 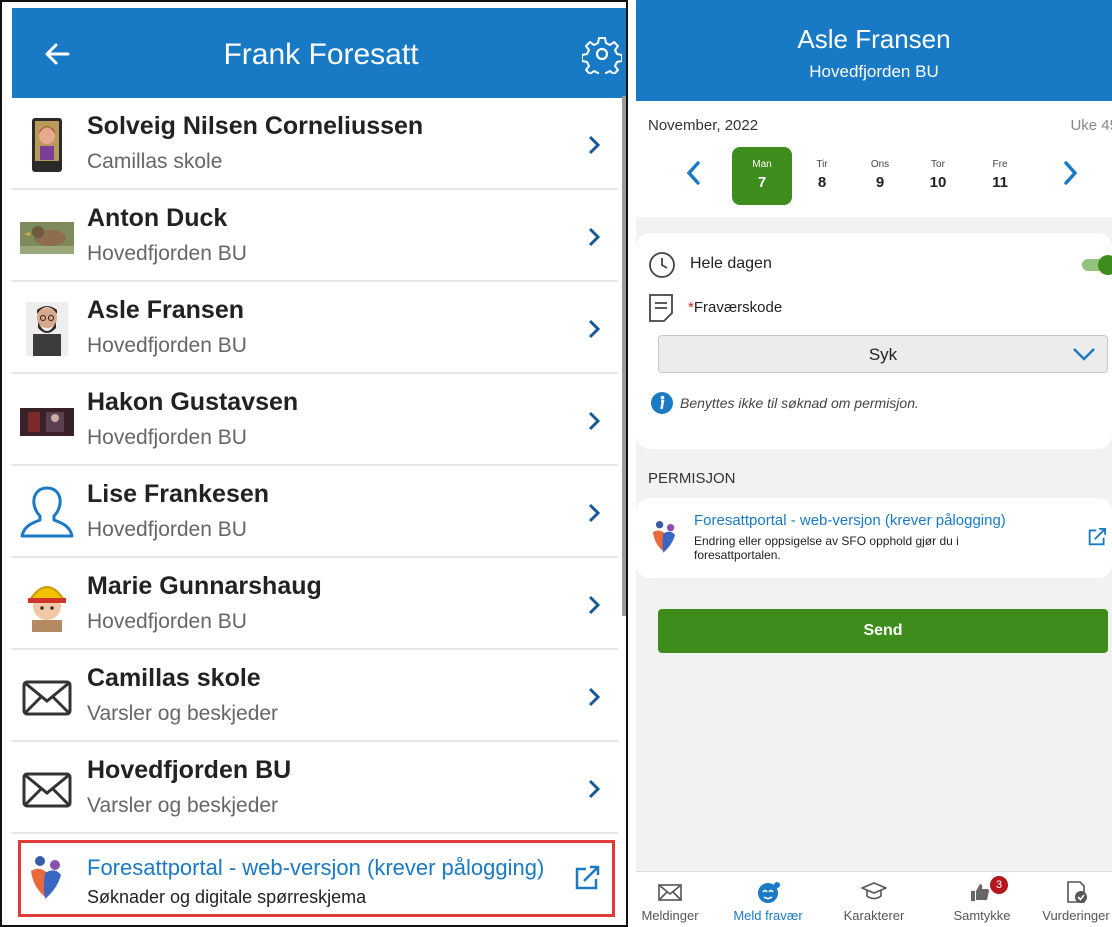 I want to click on nav-meld-fravaer: Meld fravær, so click(x=768, y=899).